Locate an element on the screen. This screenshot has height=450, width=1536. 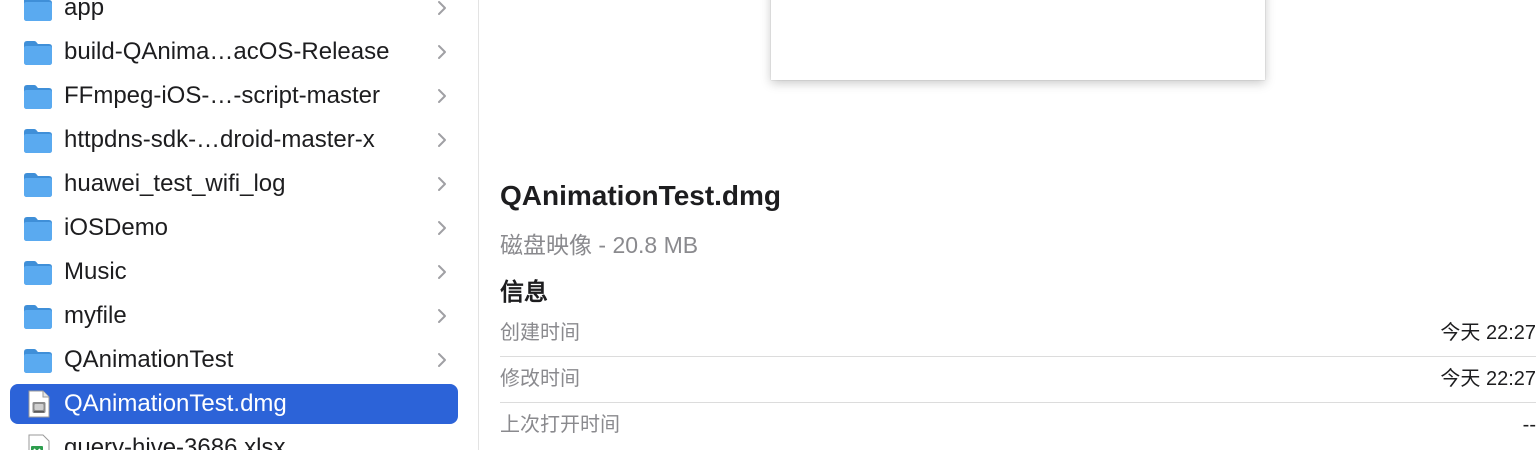
file-list-item: FFmpeg-iOS-…-script-master is located at coordinates (234, 96).